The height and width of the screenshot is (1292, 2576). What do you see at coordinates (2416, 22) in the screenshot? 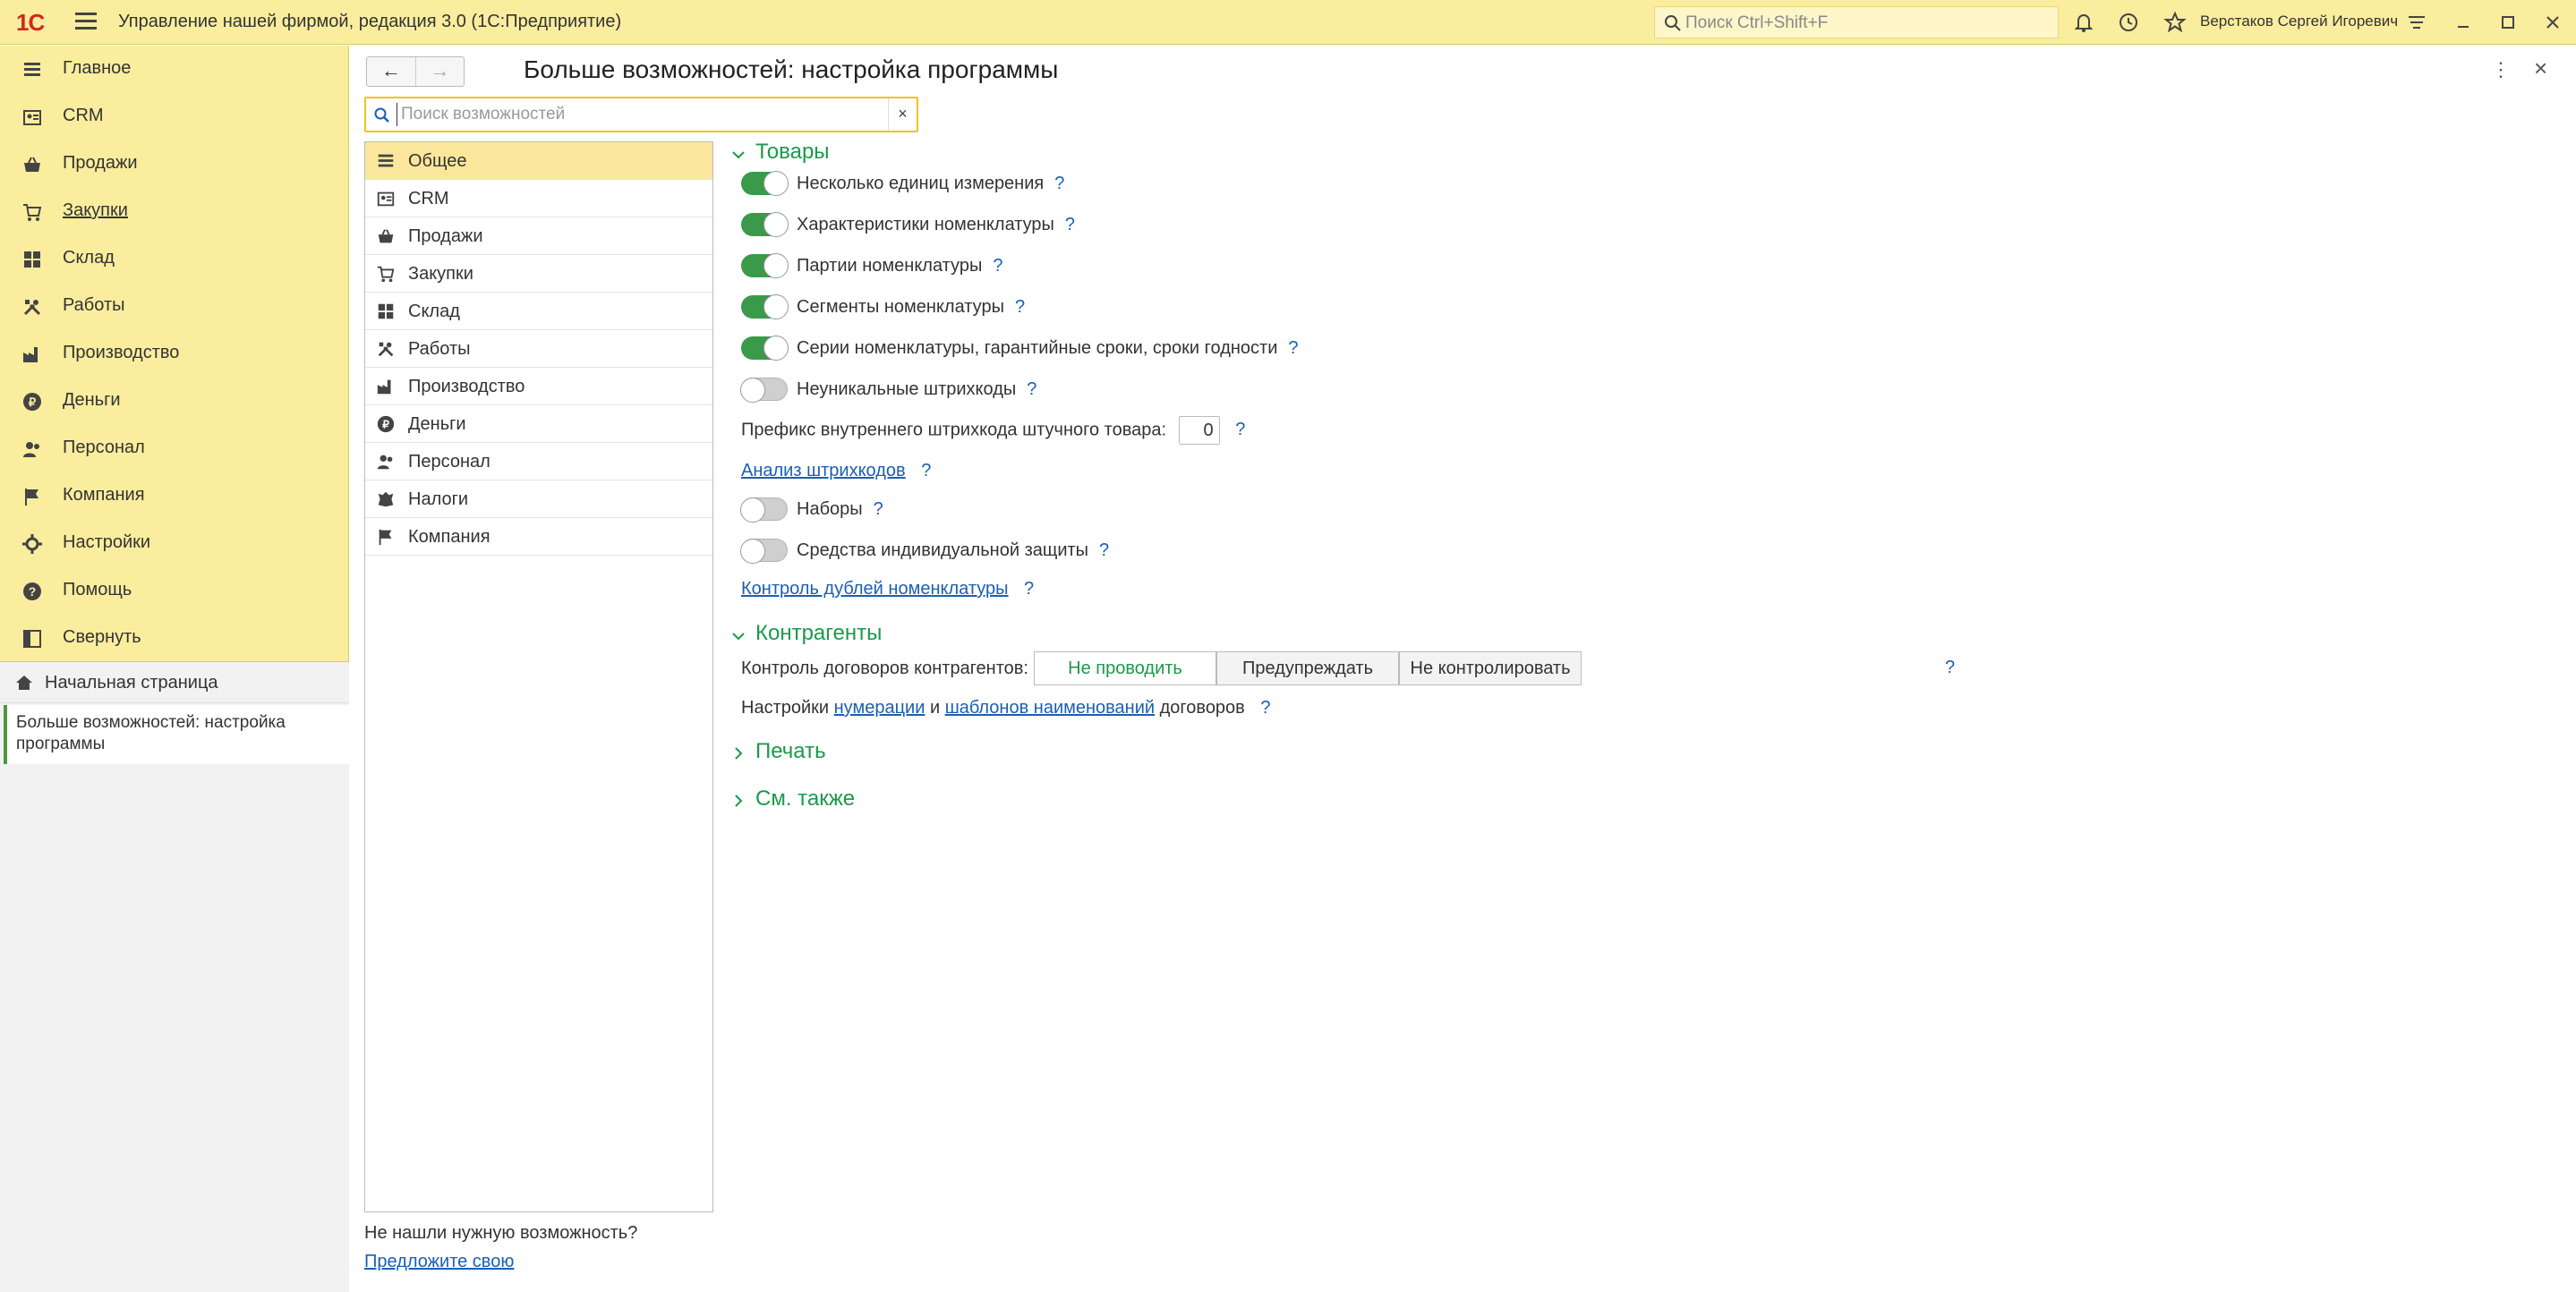
I see `settings-lines-icon` at bounding box center [2416, 22].